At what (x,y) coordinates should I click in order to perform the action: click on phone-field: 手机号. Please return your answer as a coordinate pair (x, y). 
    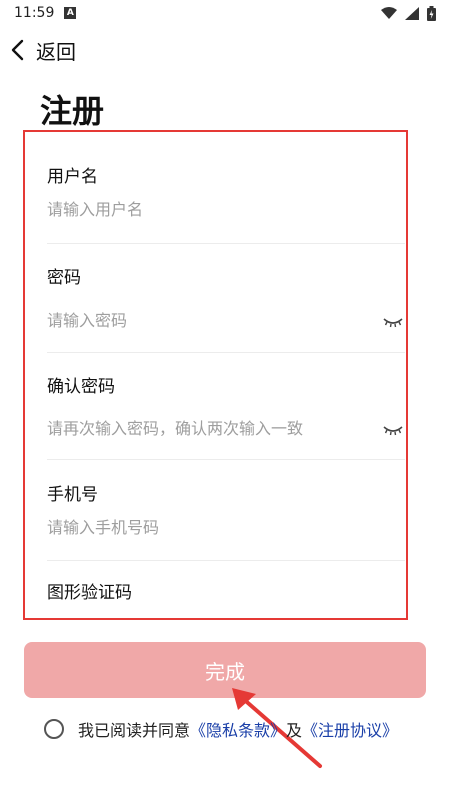
    Looking at the image, I should click on (226, 515).